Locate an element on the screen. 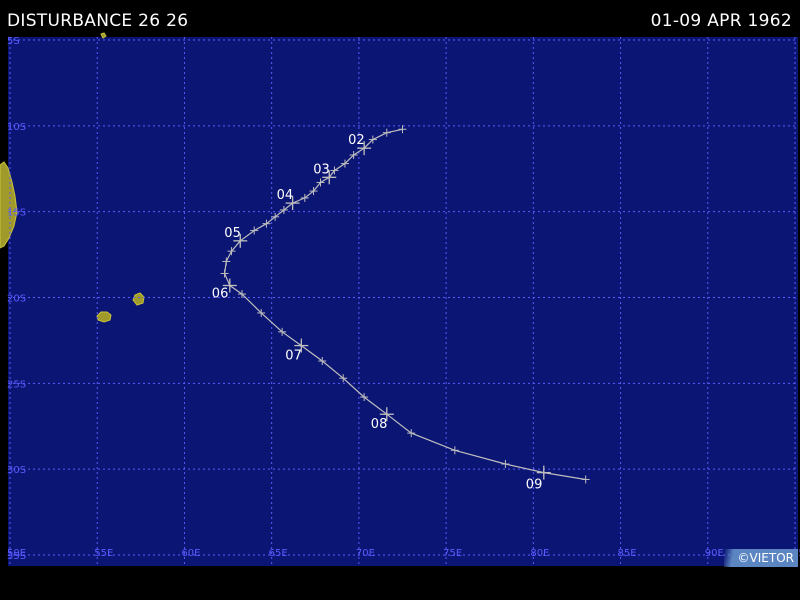 This screenshot has width=800, height=600. lon-tick-label: 65E is located at coordinates (278, 553).